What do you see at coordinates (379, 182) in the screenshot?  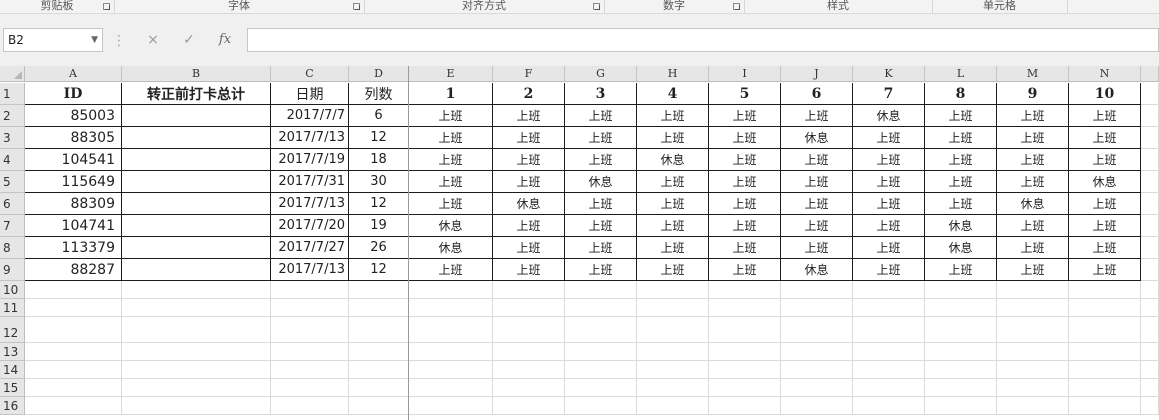 I see `count-cell: 30` at bounding box center [379, 182].